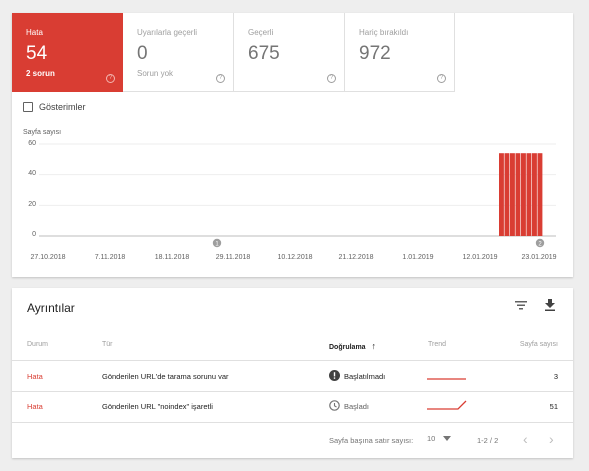 The height and width of the screenshot is (471, 589). I want to click on tile-subtitle: 2 sorun, so click(40, 73).